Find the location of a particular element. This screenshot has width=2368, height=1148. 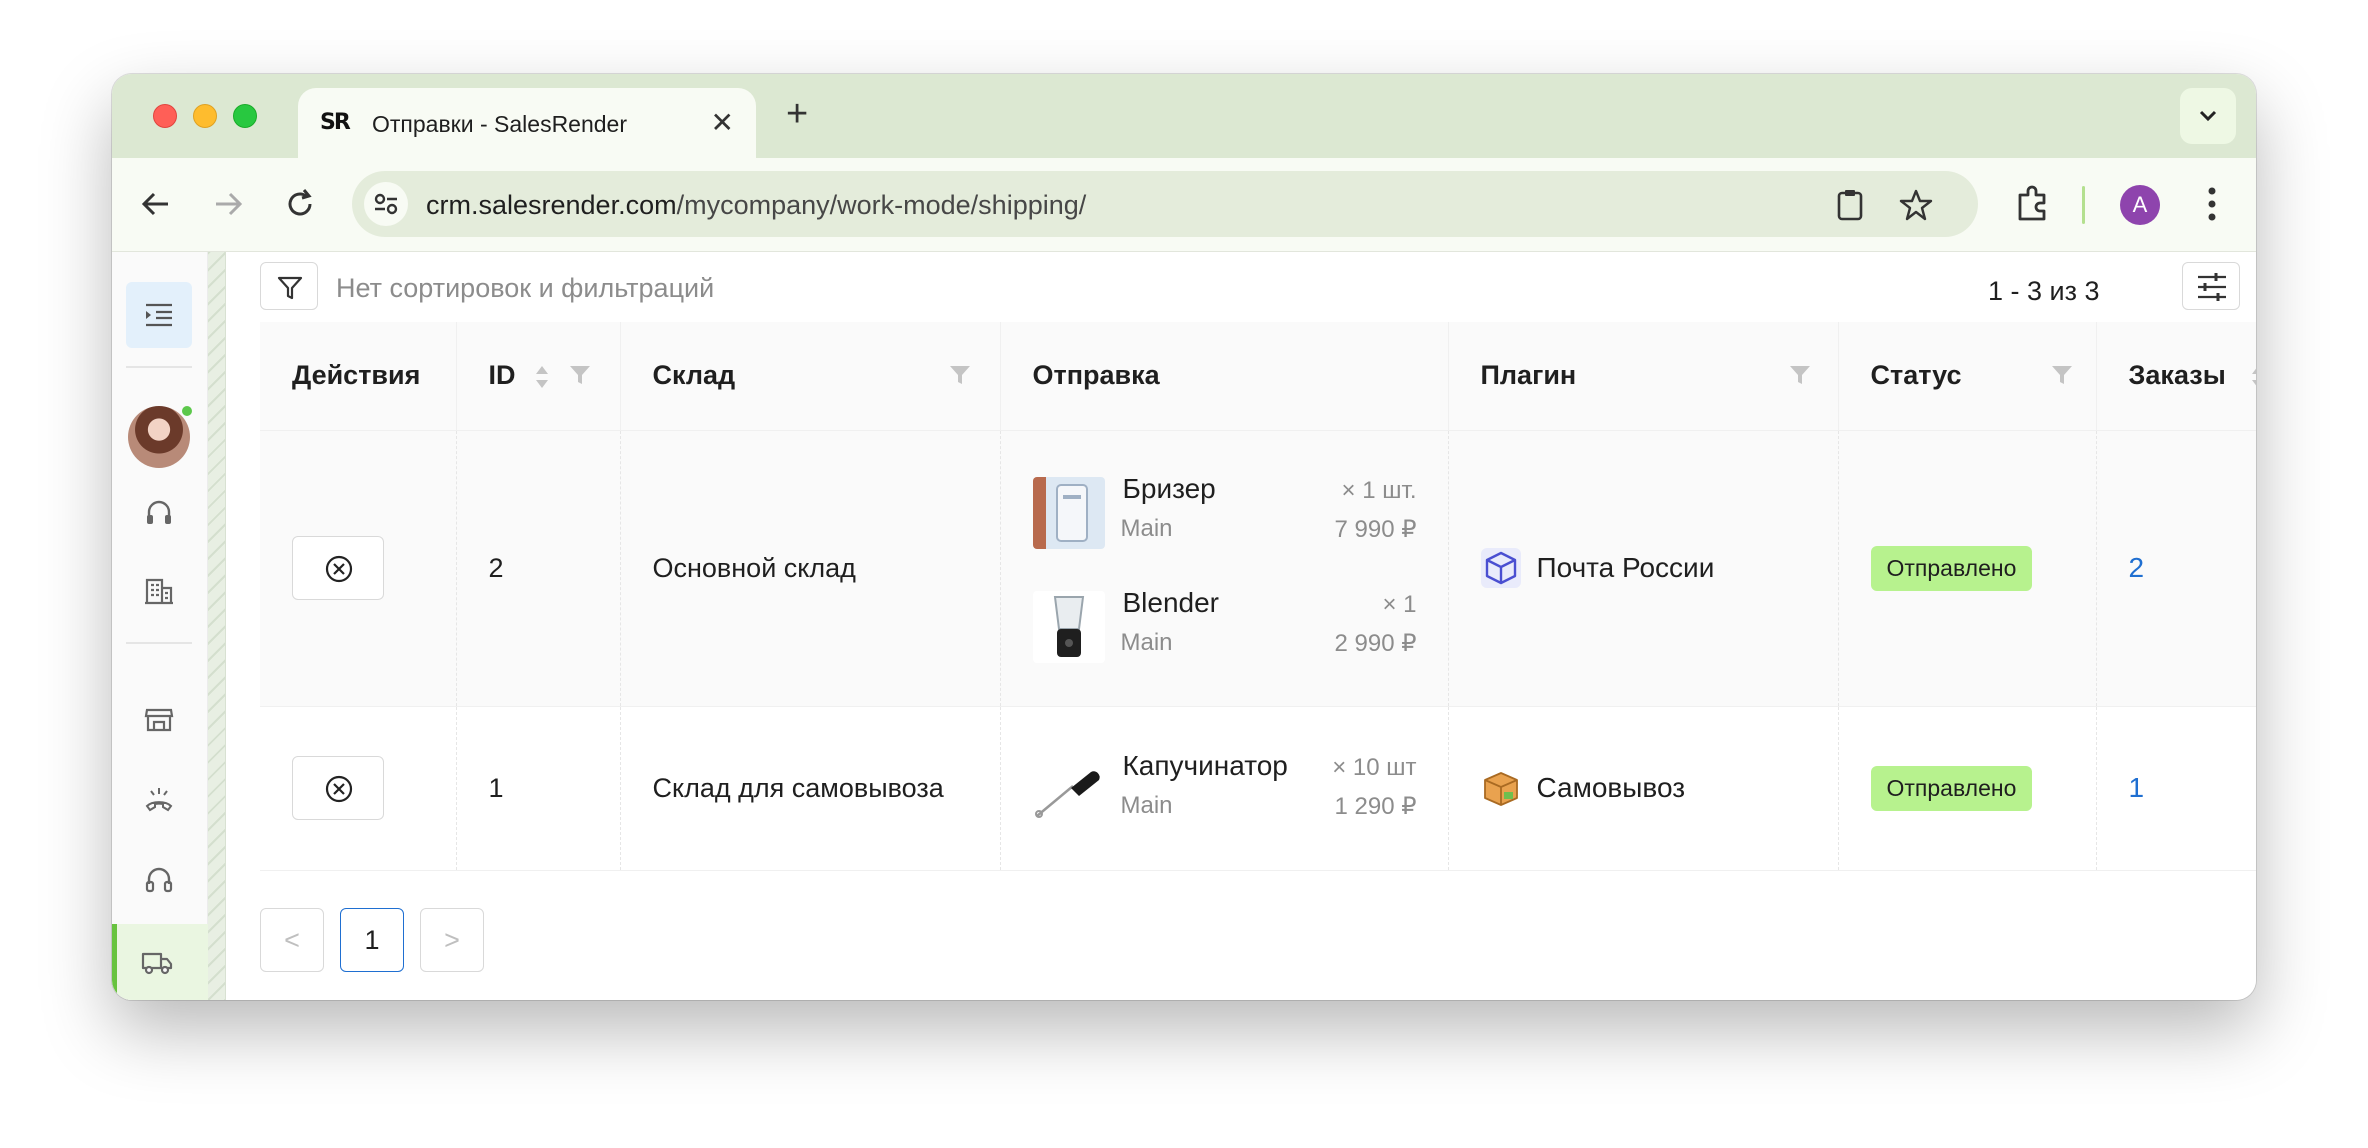

filter-bar: Нет сортировок и фильтраций 1 - 3 из 3 is located at coordinates (1258, 286).